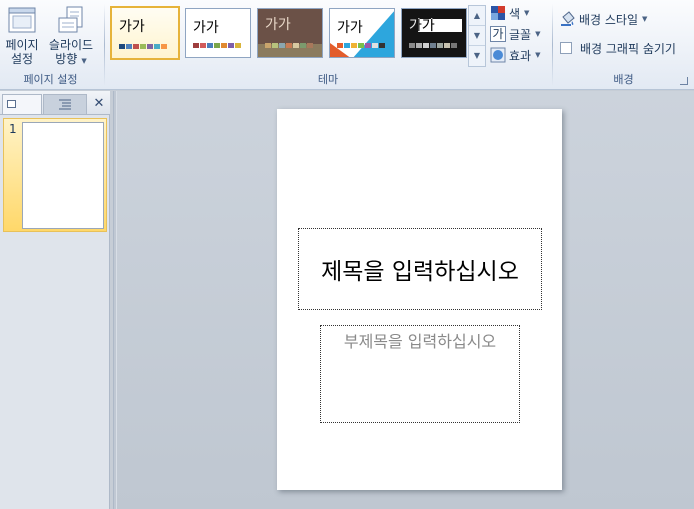 Image resolution: width=694 pixels, height=509 pixels. I want to click on themes-group-label: 테마, so click(328, 79).